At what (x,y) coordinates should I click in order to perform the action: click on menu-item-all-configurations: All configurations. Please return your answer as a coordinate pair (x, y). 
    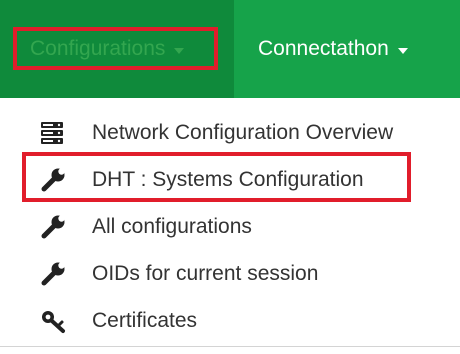
    Looking at the image, I should click on (230, 227).